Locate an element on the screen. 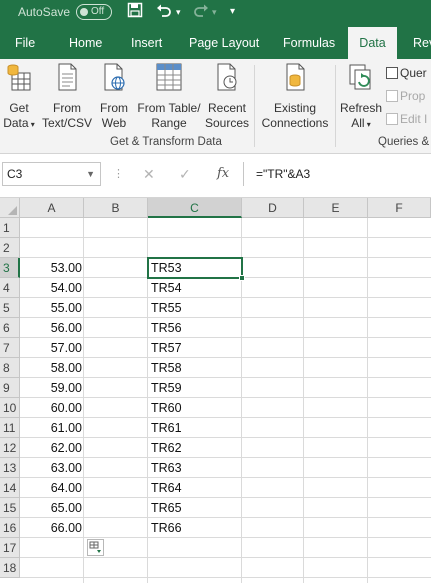 This screenshot has width=431, height=583. tab-formulas: Formulas is located at coordinates (309, 43).